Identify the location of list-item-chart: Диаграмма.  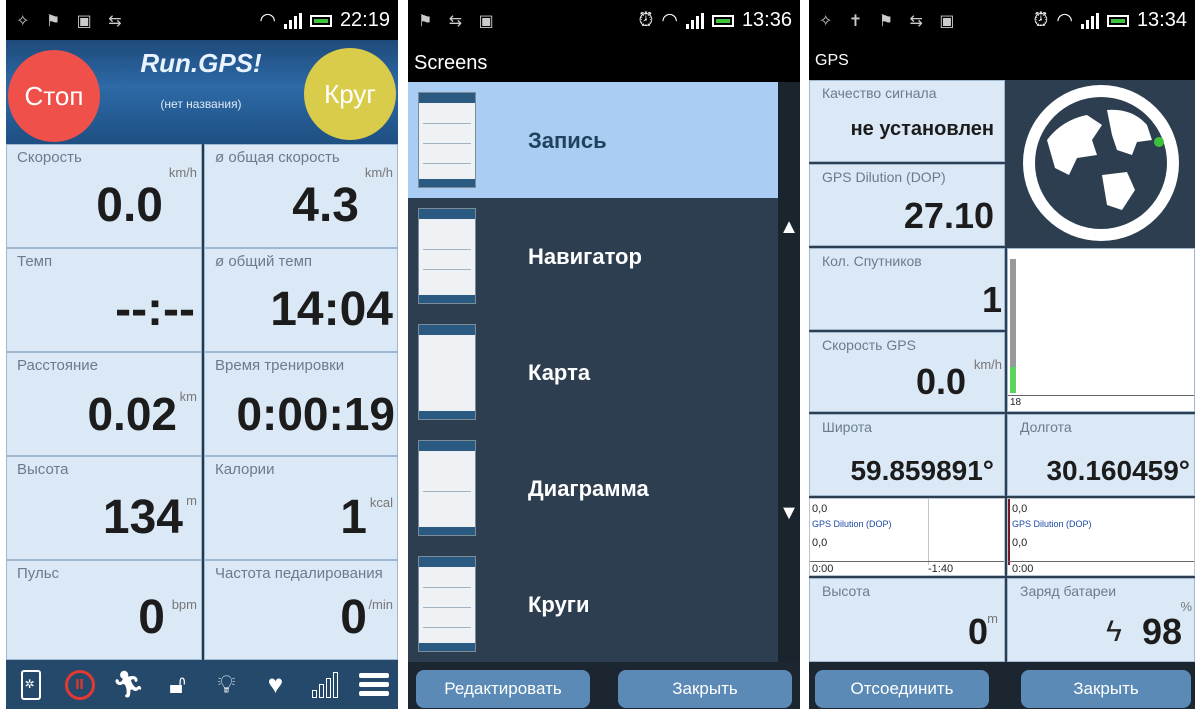
(593, 488).